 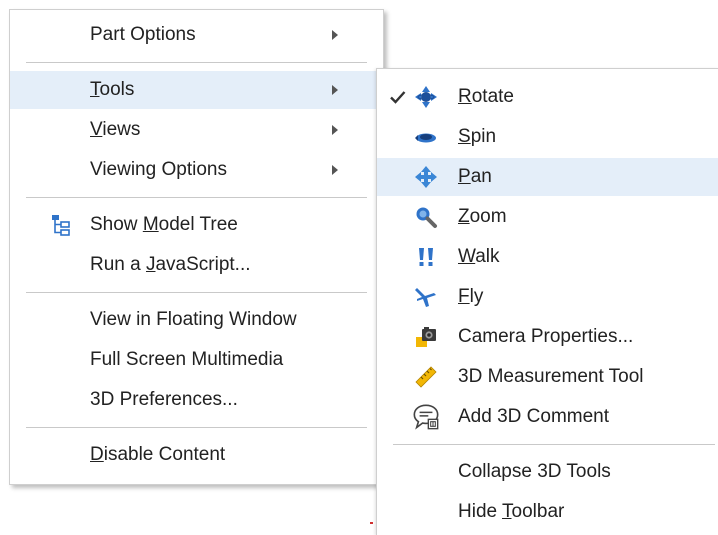 I want to click on menu-item-views: Views, so click(x=196, y=130).